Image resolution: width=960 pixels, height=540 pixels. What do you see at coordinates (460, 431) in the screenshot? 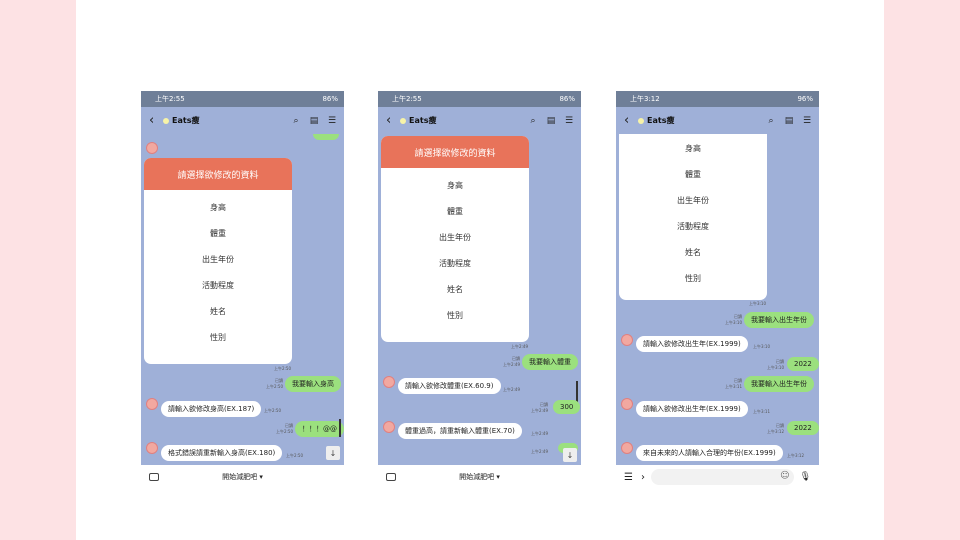
I see `bot-message: 體重過高，請重新輸入體重(EX.70)` at bounding box center [460, 431].